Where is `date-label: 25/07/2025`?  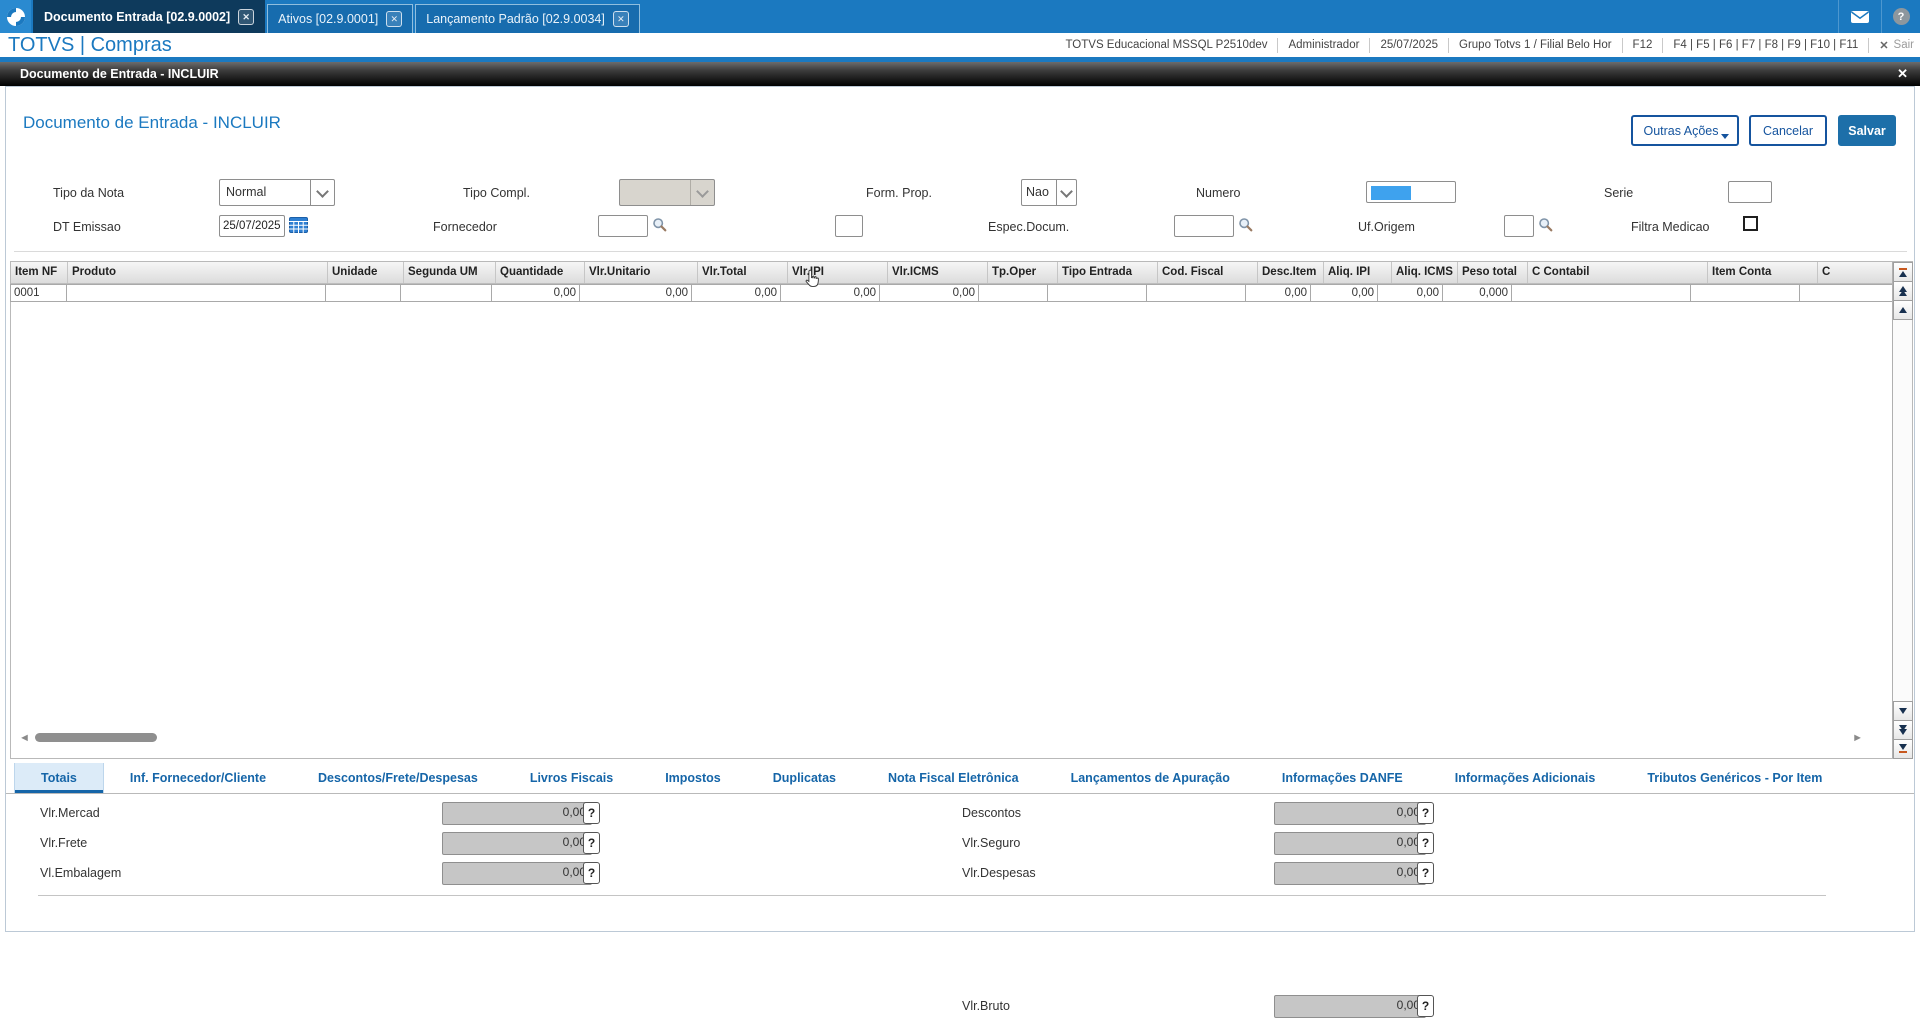 date-label: 25/07/2025 is located at coordinates (1409, 45).